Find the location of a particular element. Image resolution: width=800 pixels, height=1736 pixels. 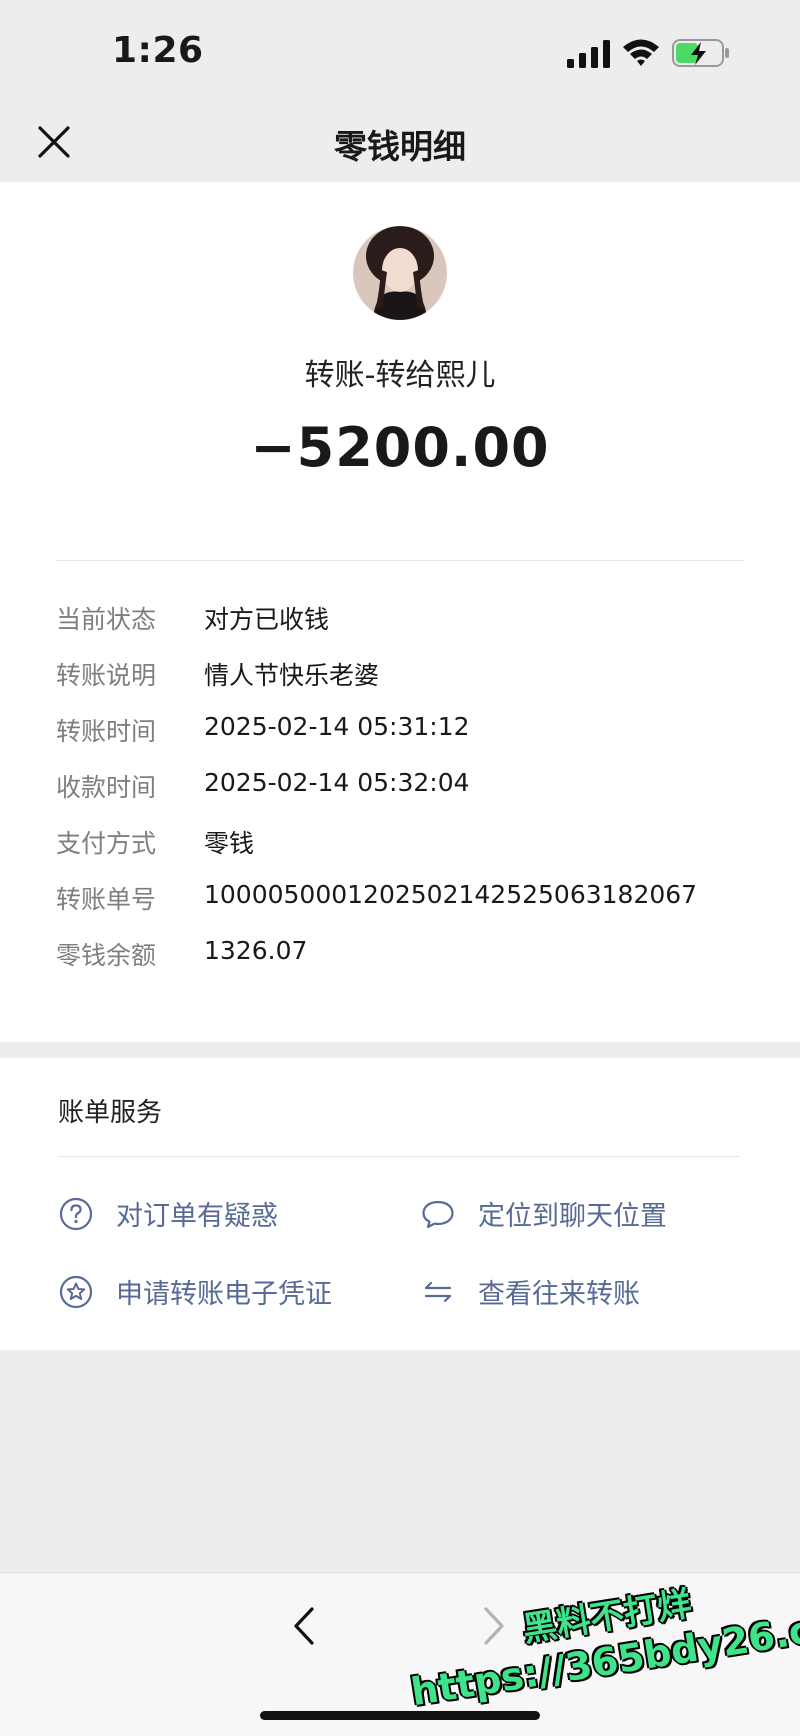

wifi-icon is located at coordinates (641, 52).